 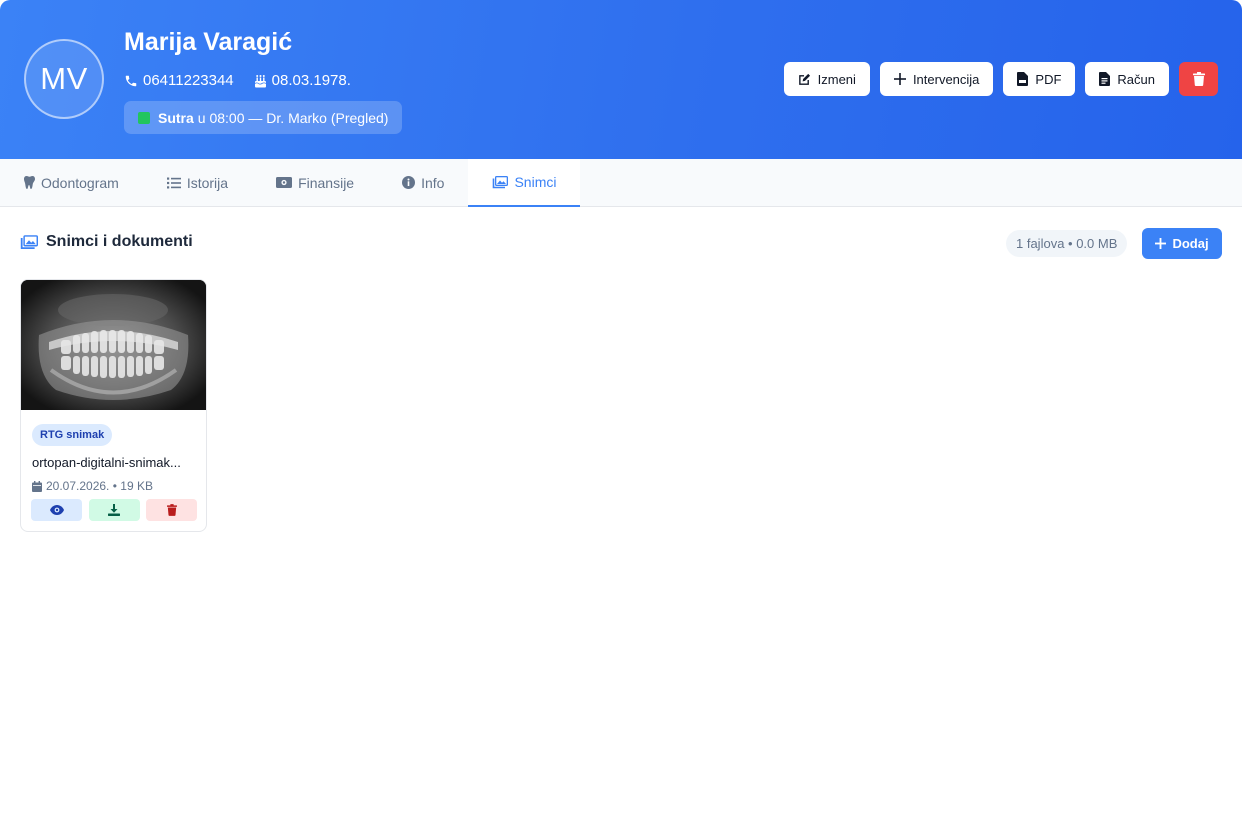 What do you see at coordinates (315, 182) in the screenshot?
I see `tab-finansije: Finansije` at bounding box center [315, 182].